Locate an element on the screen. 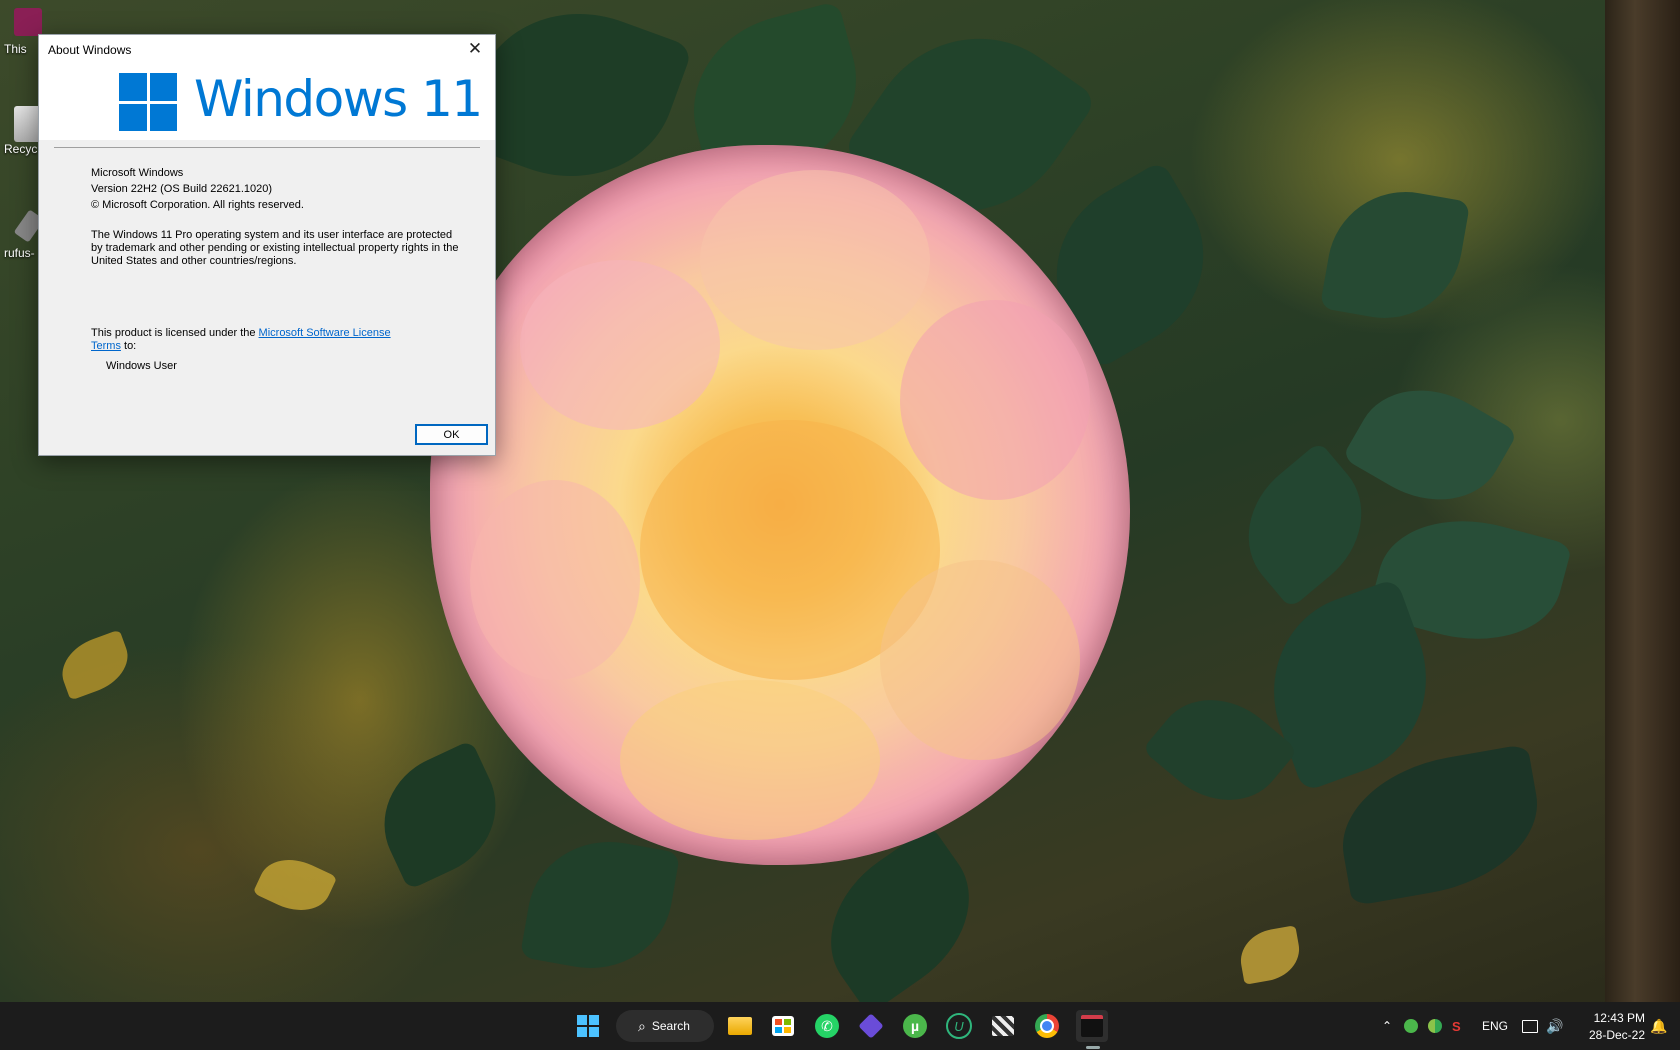 This screenshot has height=1050, width=1680. close-button: ✕ is located at coordinates (475, 49).